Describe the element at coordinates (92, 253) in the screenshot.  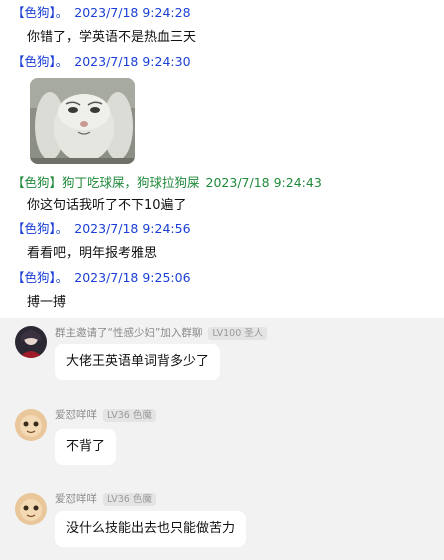
I see `message-text: 看看吧，明年报考雅思` at that location.